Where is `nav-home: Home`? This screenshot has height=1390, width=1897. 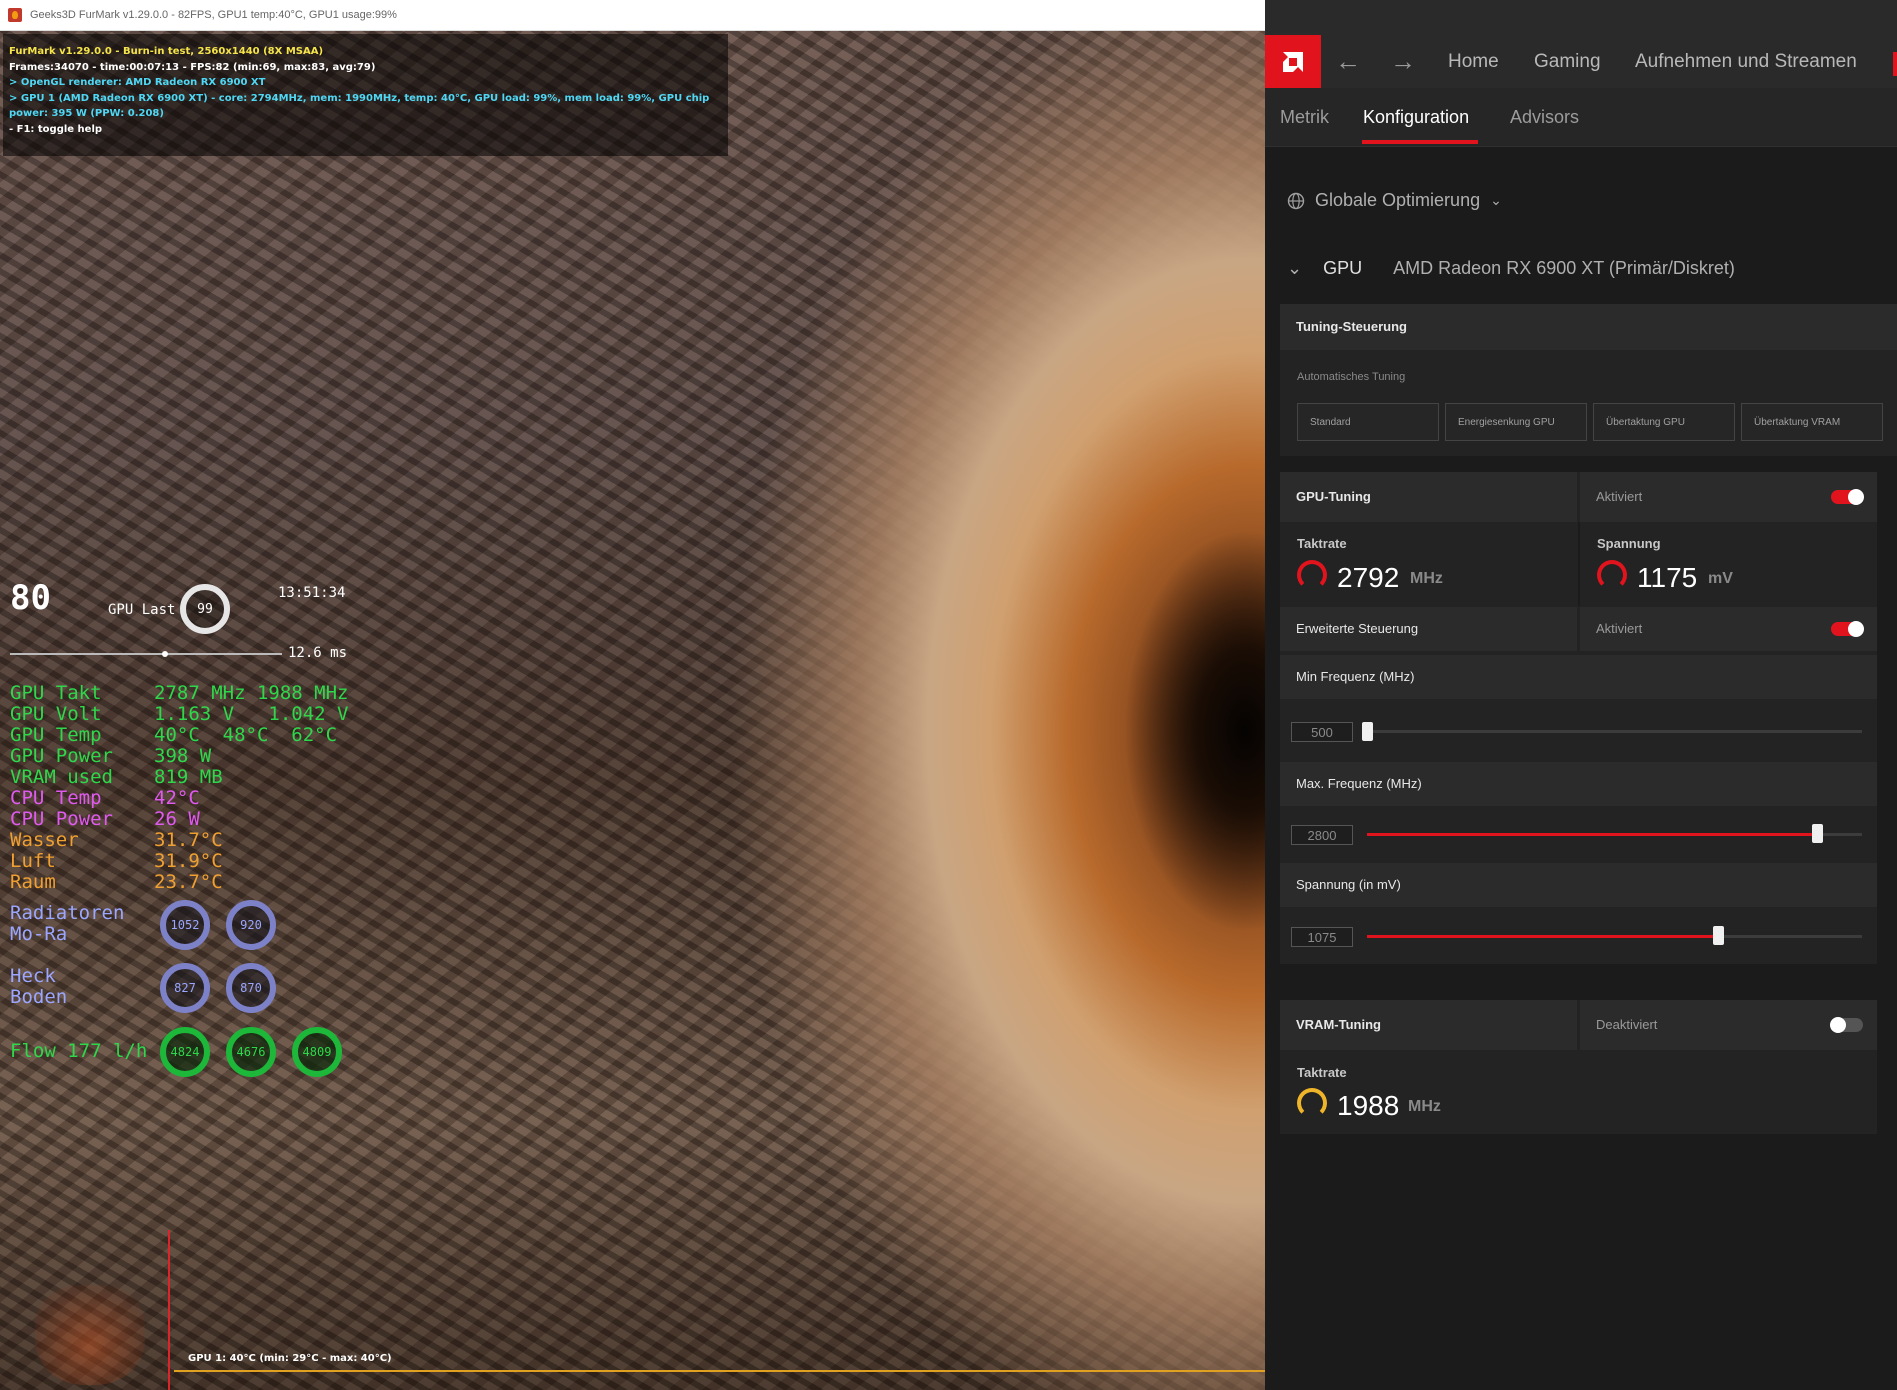
nav-home: Home is located at coordinates (1473, 62).